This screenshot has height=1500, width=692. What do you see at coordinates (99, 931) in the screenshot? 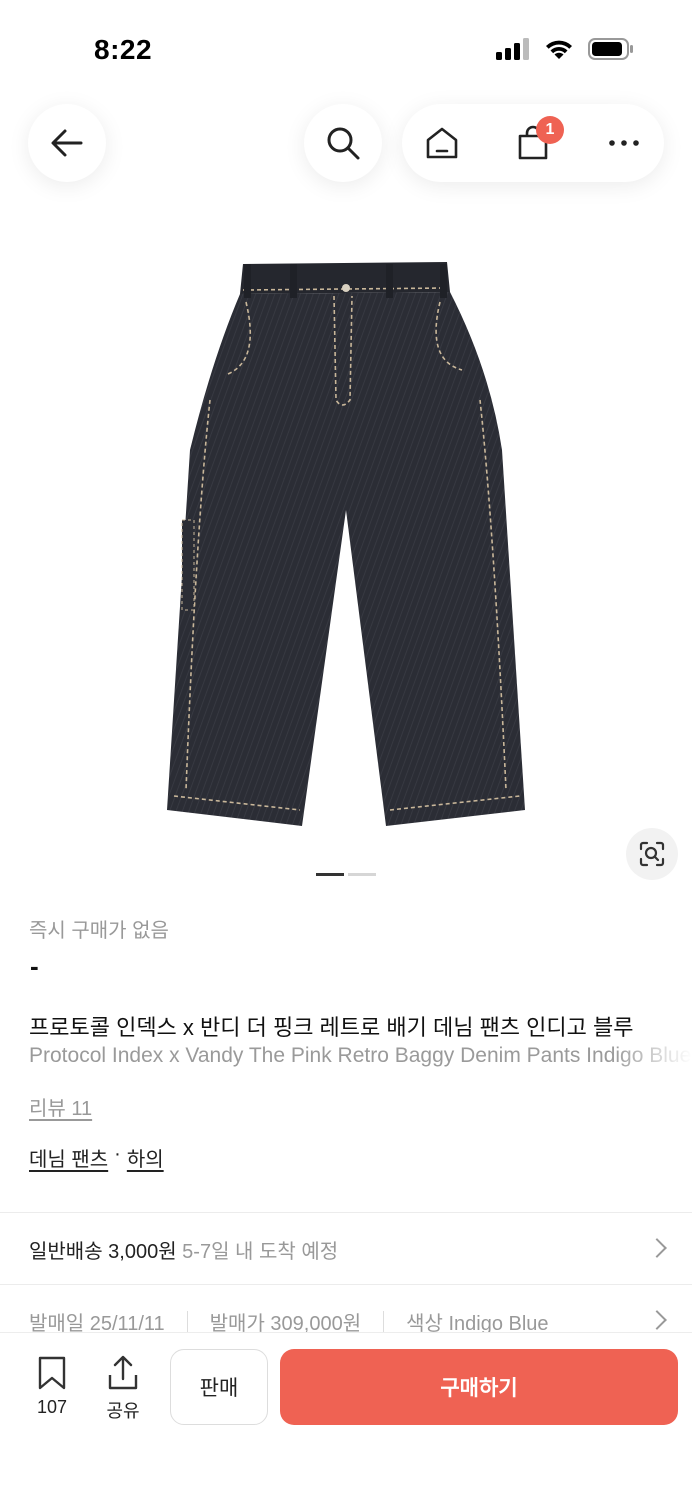
I see `instant-buy-label: 즉시 구매가 없음` at bounding box center [99, 931].